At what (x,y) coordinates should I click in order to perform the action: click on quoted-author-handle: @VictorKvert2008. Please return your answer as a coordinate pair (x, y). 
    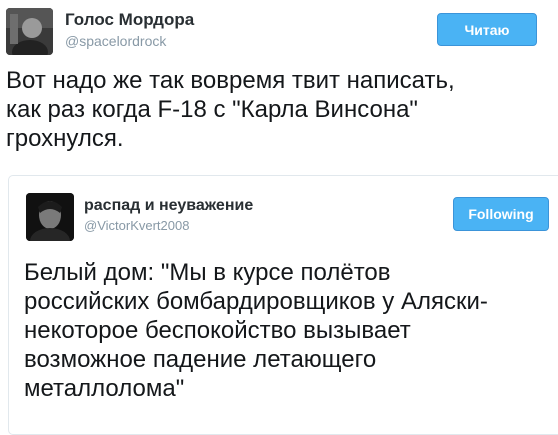
    Looking at the image, I should click on (136, 225).